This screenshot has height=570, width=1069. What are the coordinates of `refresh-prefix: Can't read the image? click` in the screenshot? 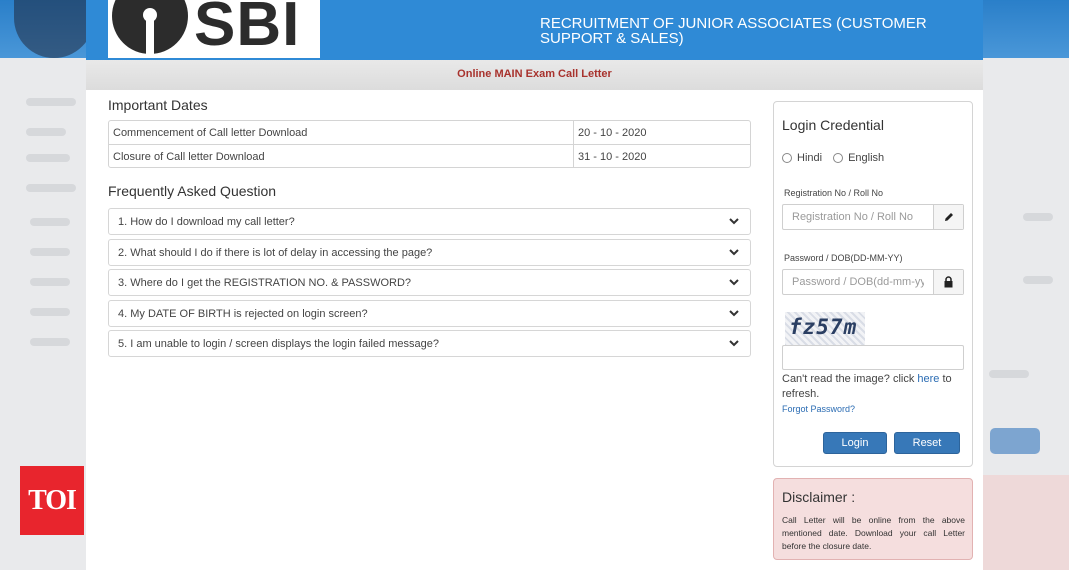 It's located at (850, 379).